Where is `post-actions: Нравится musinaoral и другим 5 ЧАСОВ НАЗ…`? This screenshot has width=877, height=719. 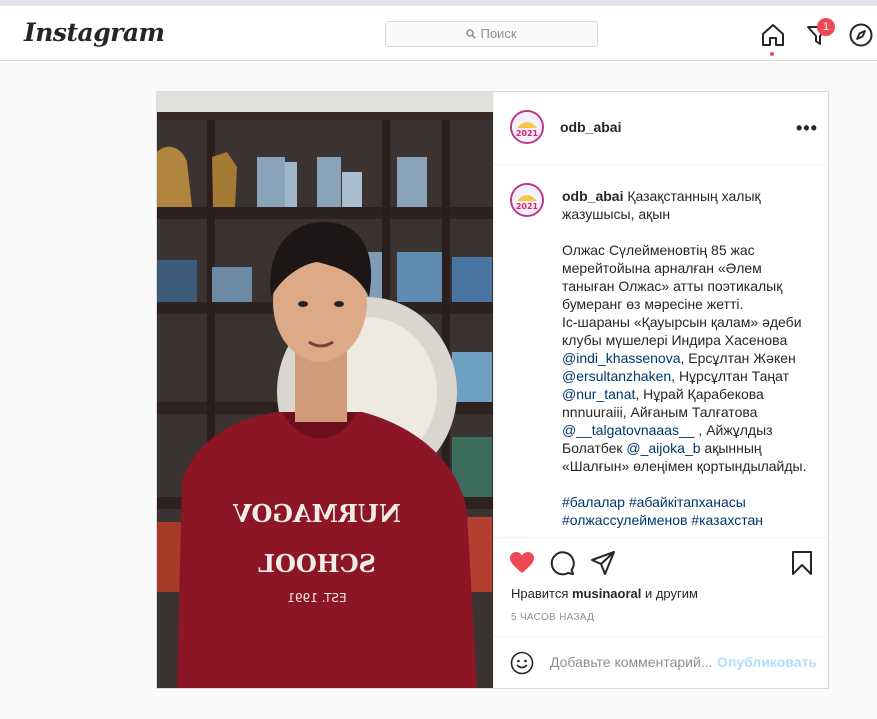
post-actions: Нравится musinaoral и другим 5 ЧАСОВ НАЗ… is located at coordinates (661, 612).